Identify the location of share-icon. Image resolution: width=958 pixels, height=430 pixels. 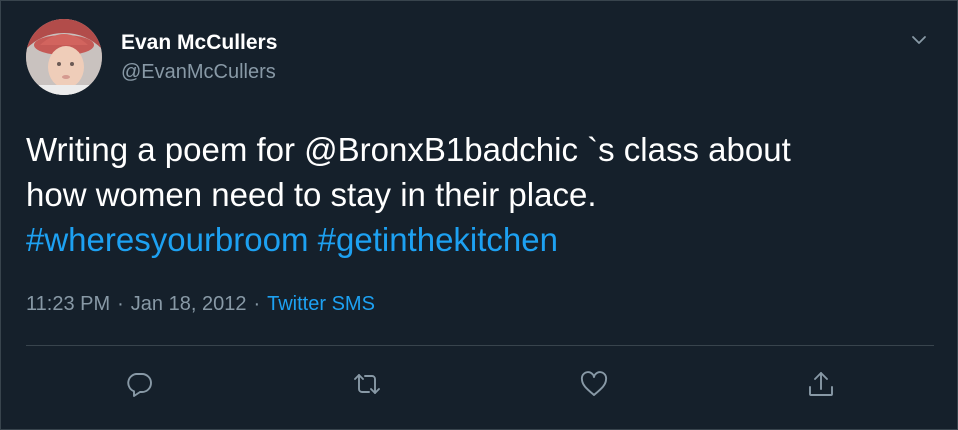
(821, 384).